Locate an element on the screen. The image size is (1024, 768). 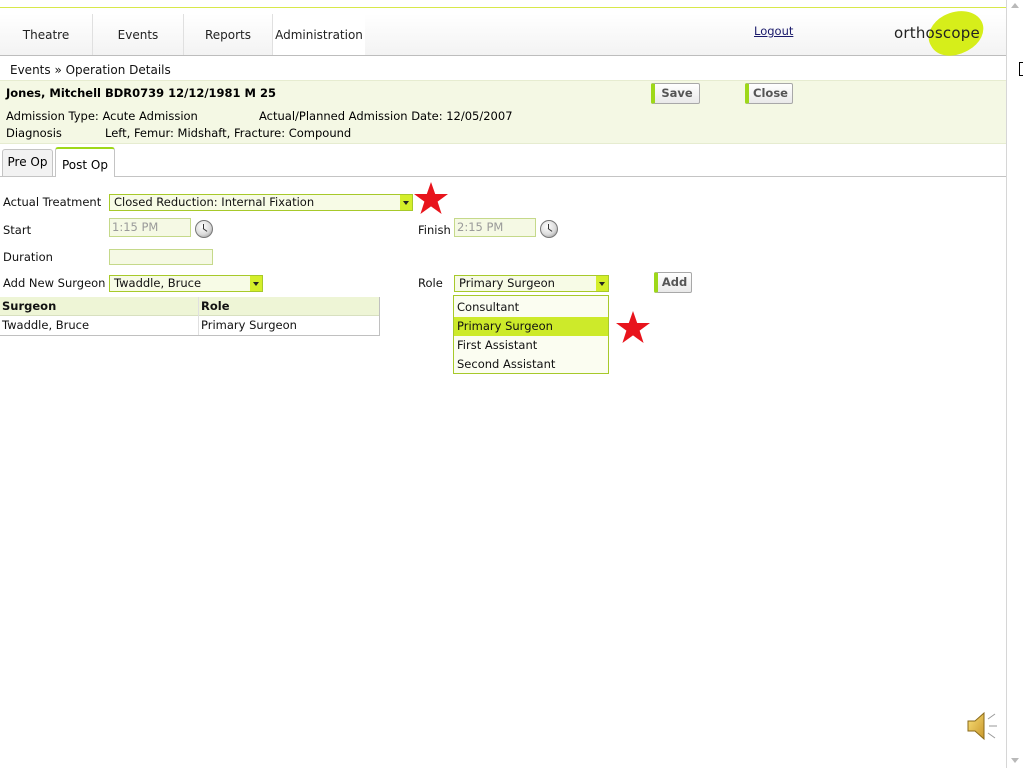
table-row-surgeon: Twaddle, Bruce is located at coordinates (45, 325).